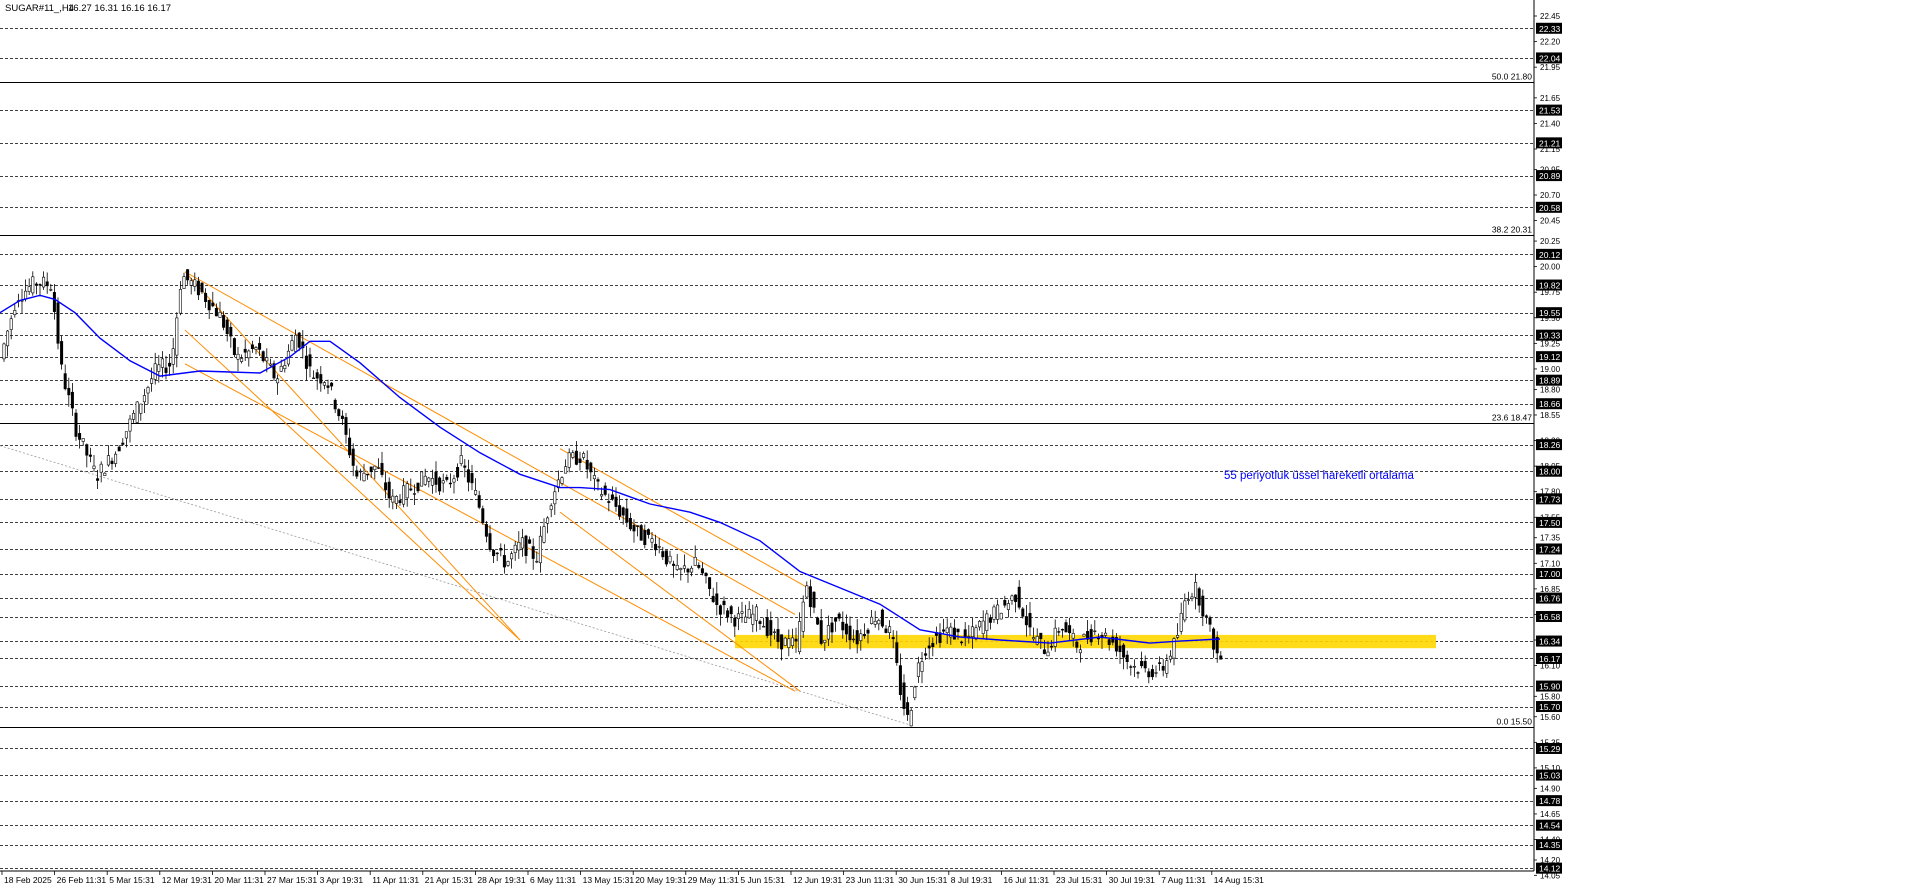 This screenshot has width=1916, height=893. I want to click on price-tag-label: 19.33, so click(1550, 336).